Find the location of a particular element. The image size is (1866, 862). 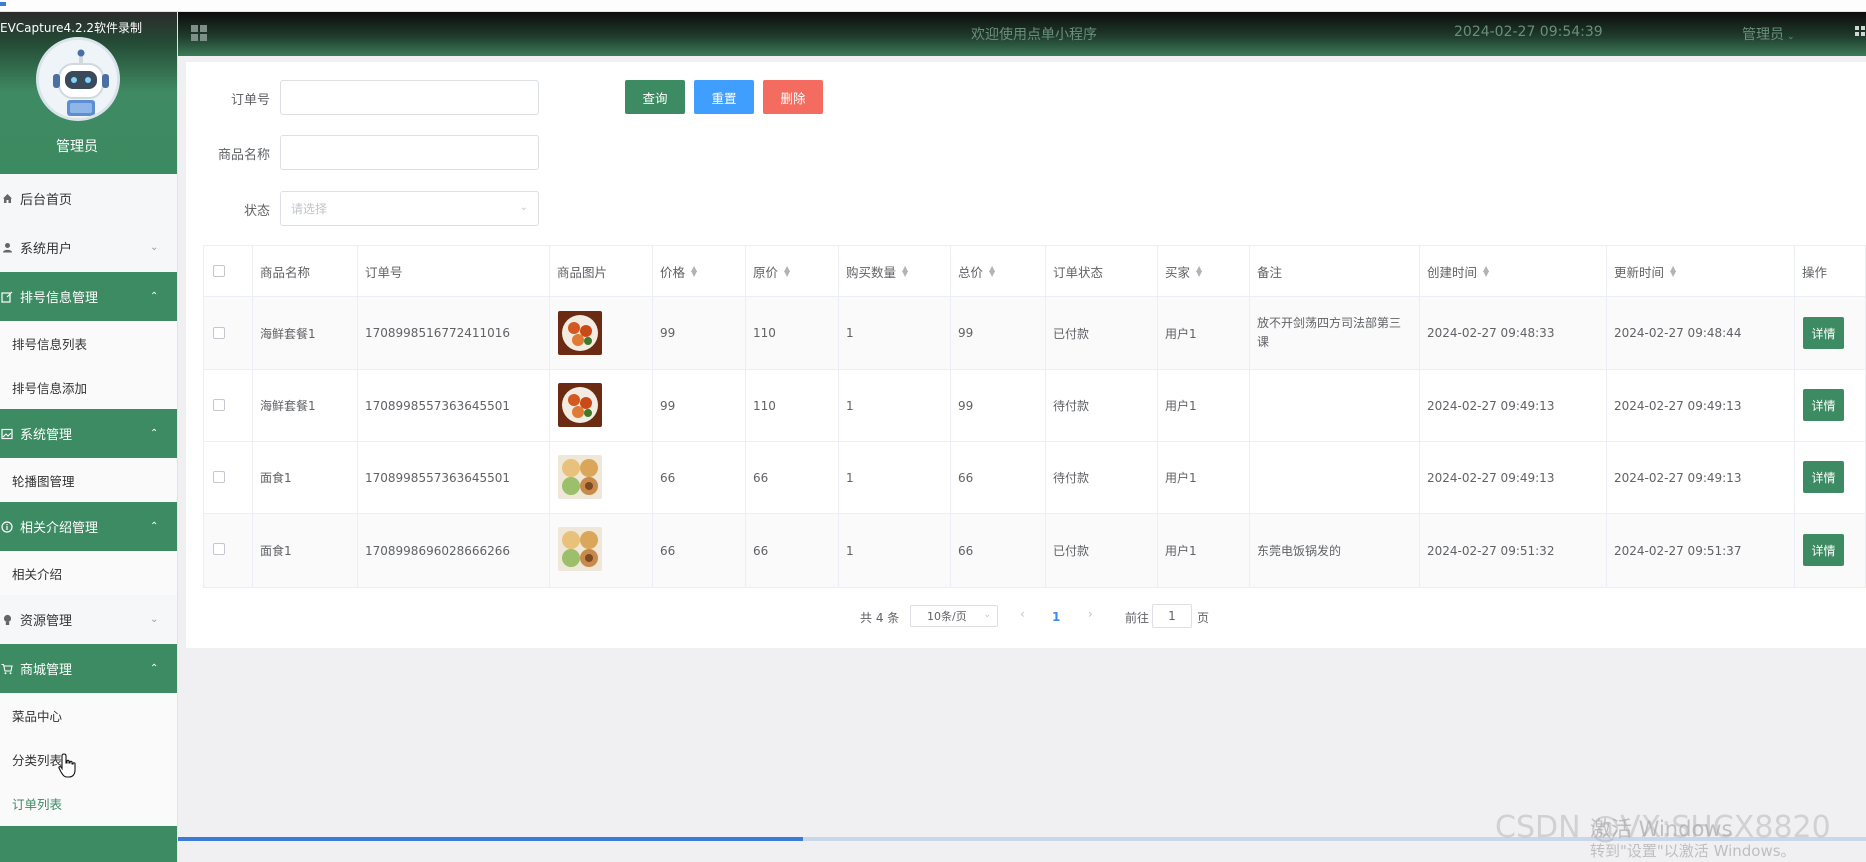

prev-page-button: ‹ is located at coordinates (1022, 614).